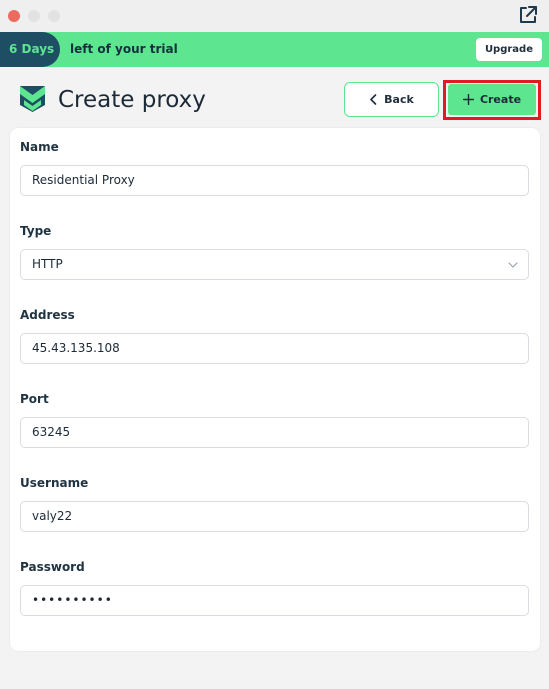 Image resolution: width=549 pixels, height=689 pixels. What do you see at coordinates (274, 516) in the screenshot?
I see `username-input: valy22` at bounding box center [274, 516].